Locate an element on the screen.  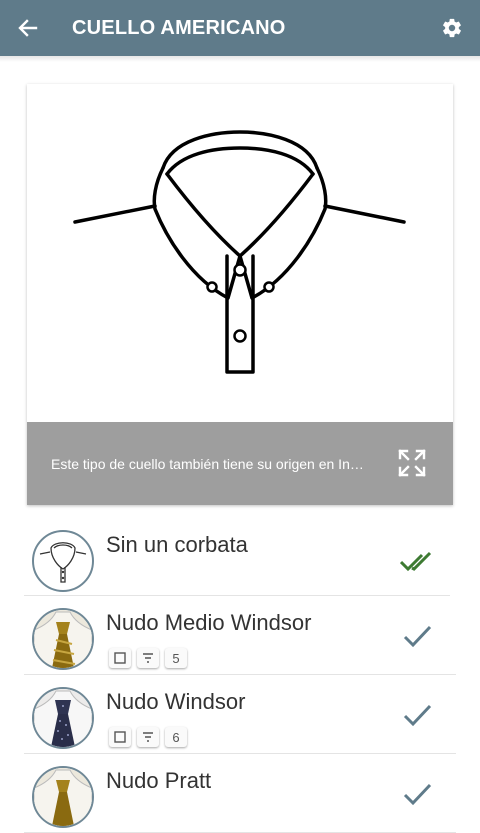
list-item: Nudo Medio Windsor 5 is located at coordinates (240, 635).